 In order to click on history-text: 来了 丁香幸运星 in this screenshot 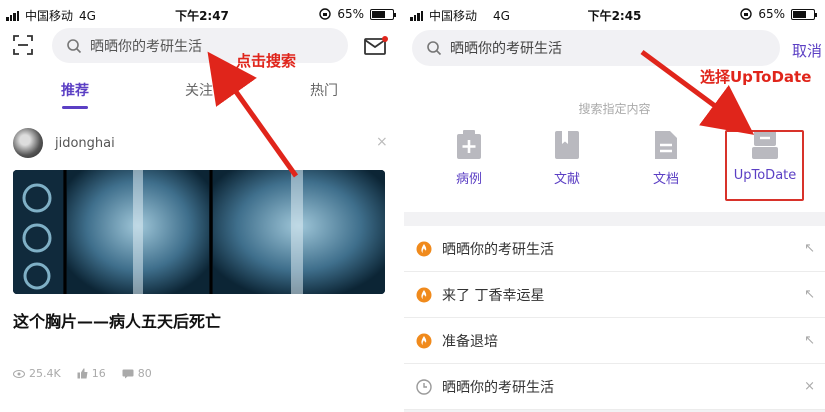, I will do `click(493, 295)`.